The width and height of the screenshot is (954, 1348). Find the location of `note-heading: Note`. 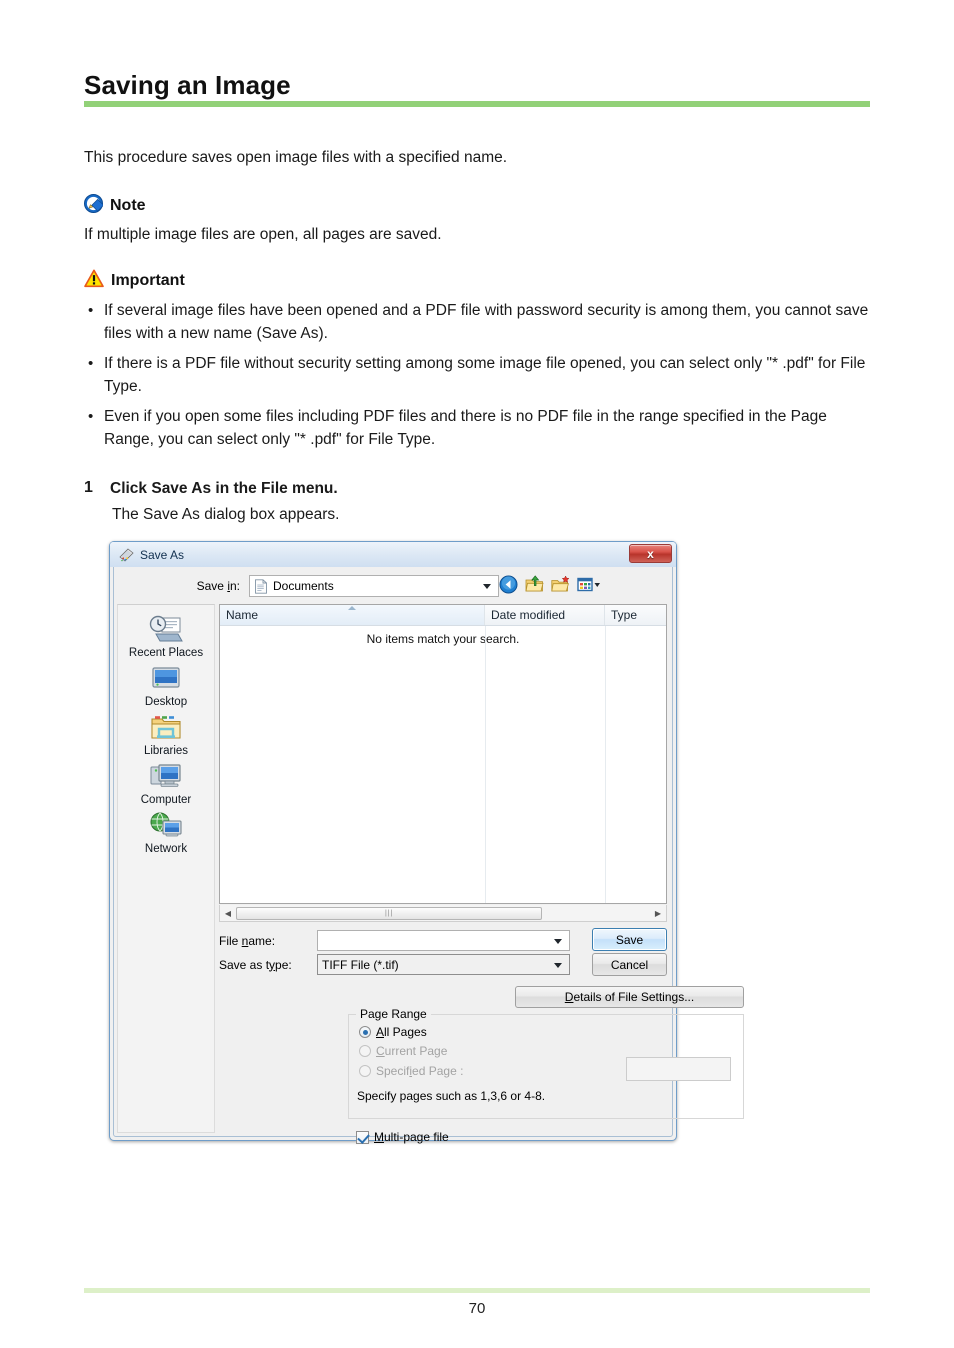

note-heading: Note is located at coordinates (115, 206).